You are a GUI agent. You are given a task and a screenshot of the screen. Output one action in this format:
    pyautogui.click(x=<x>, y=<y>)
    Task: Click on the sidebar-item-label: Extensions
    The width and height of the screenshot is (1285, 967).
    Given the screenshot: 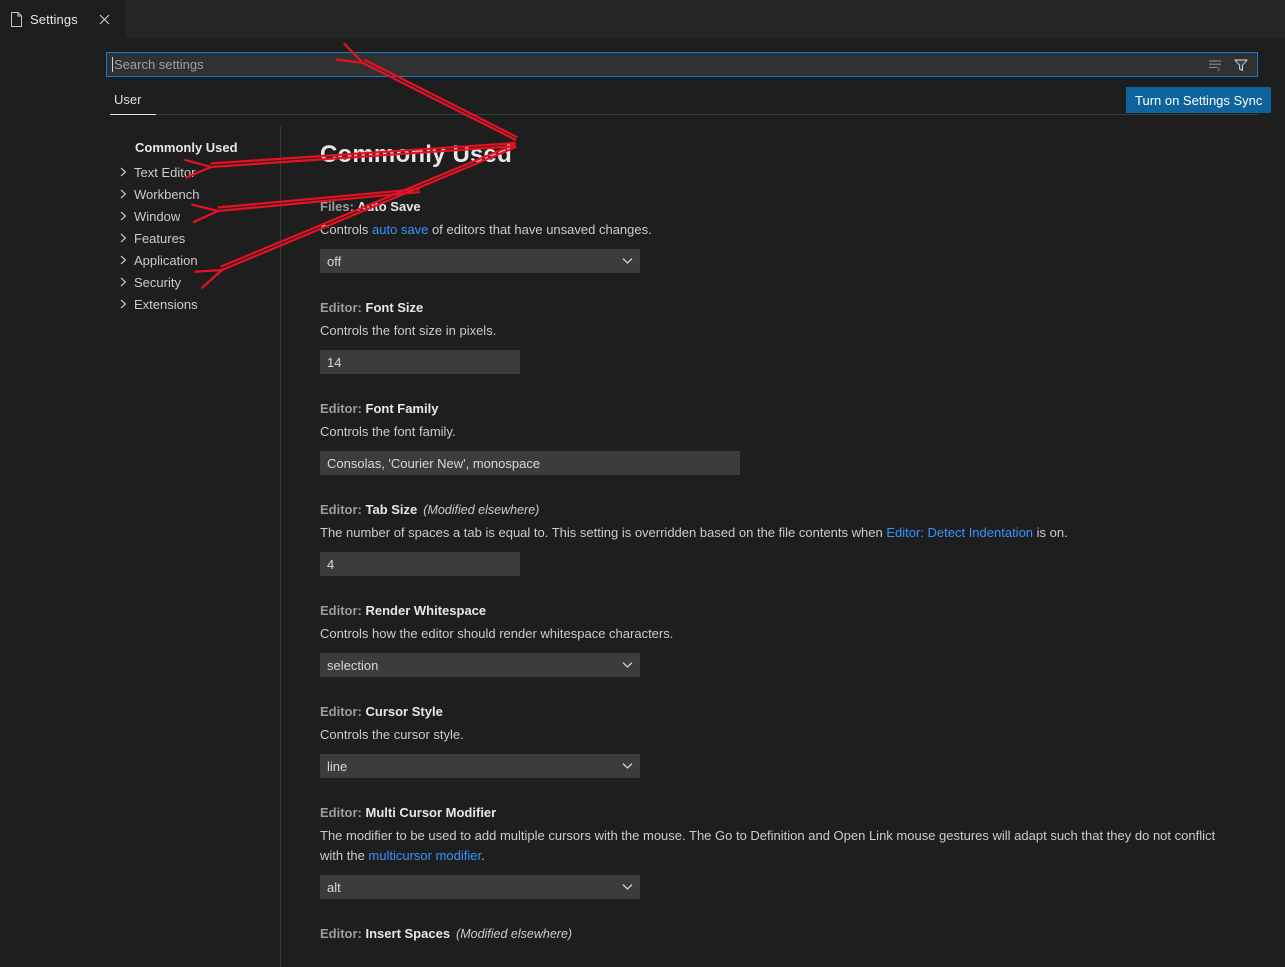 What is the action you would take?
    pyautogui.click(x=166, y=304)
    